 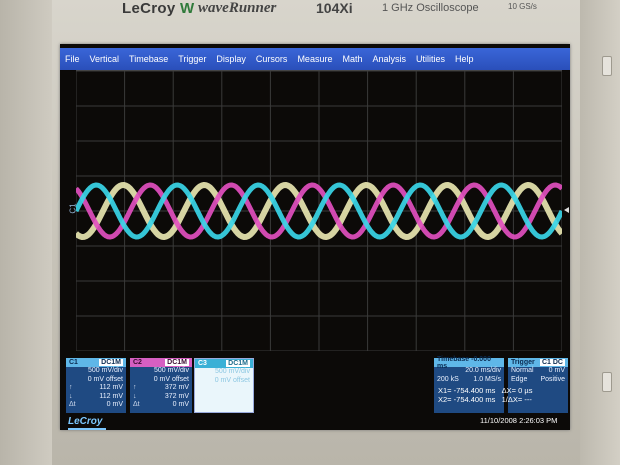 What do you see at coordinates (389, 59) in the screenshot?
I see `menu-analysis: Analysis` at bounding box center [389, 59].